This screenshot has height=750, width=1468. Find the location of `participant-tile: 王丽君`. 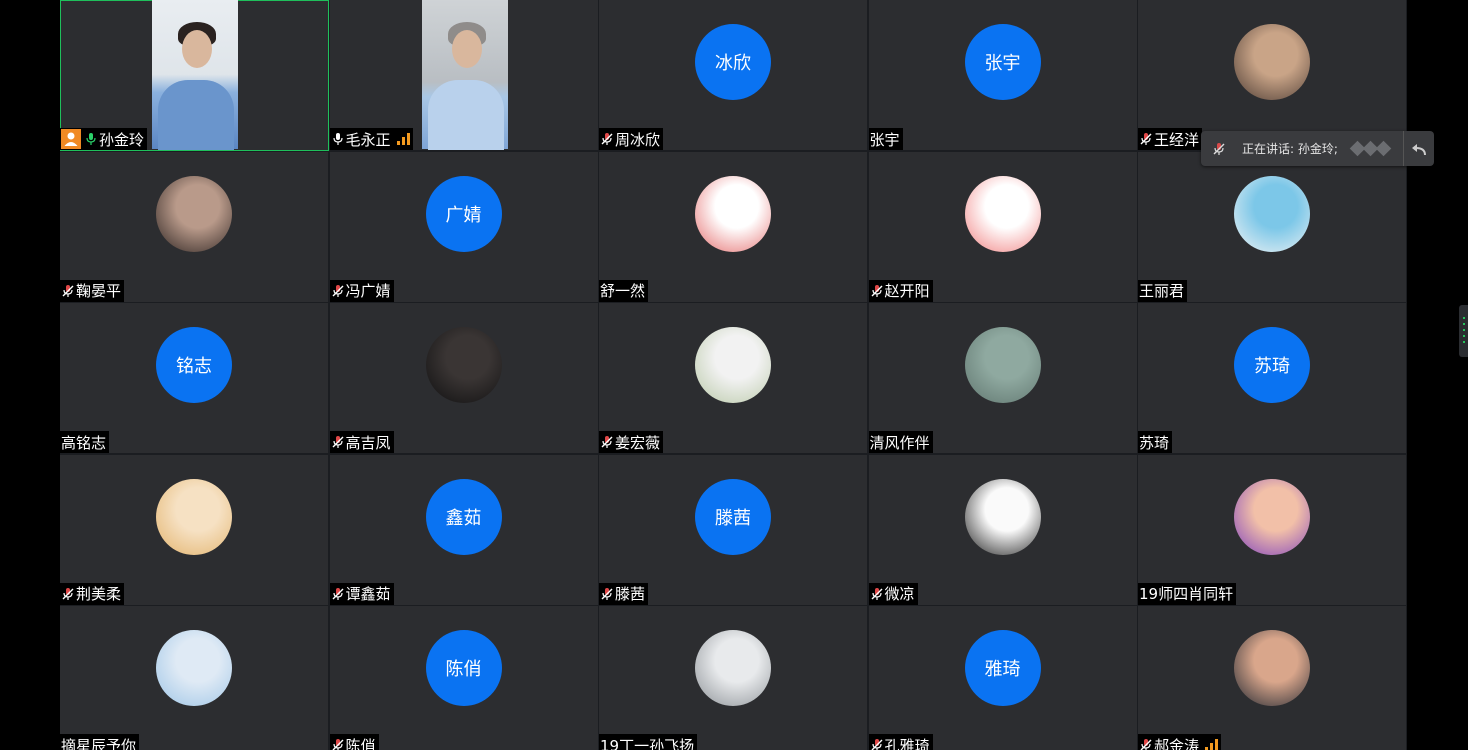

participant-tile: 王丽君 is located at coordinates (1272, 227).